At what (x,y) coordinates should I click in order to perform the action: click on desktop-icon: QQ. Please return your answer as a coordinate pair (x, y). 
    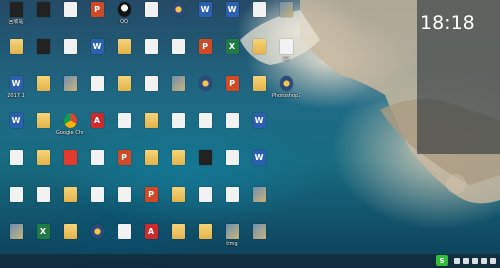
    Looking at the image, I should click on (124, 20).